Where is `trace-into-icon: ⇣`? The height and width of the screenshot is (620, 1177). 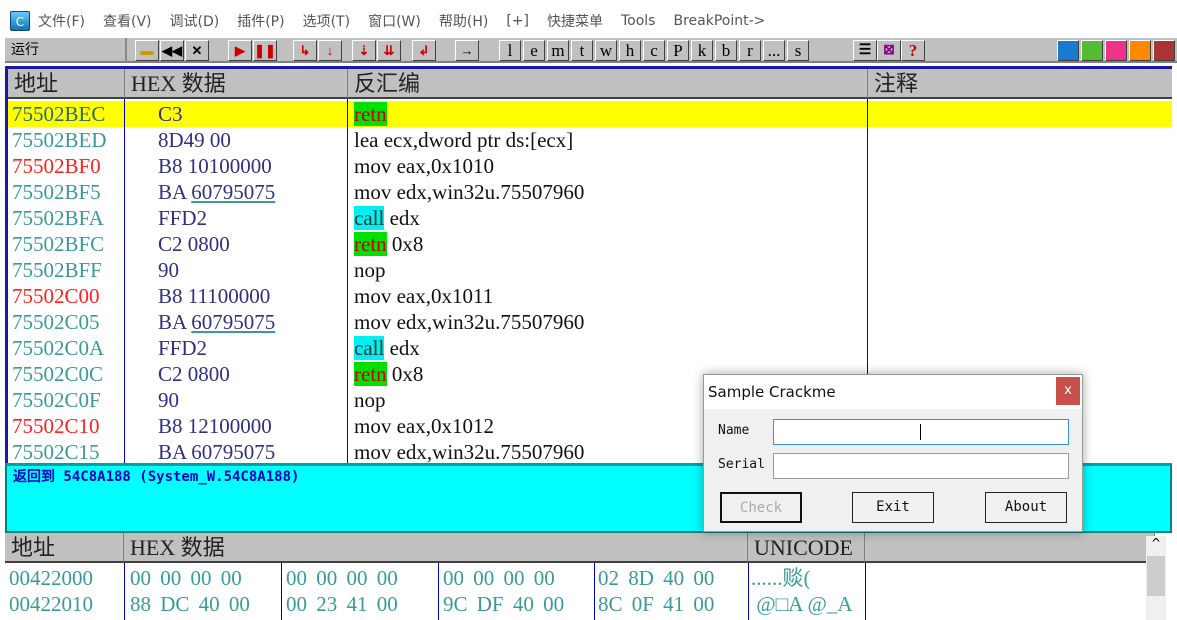
trace-into-icon: ⇣ is located at coordinates (364, 50).